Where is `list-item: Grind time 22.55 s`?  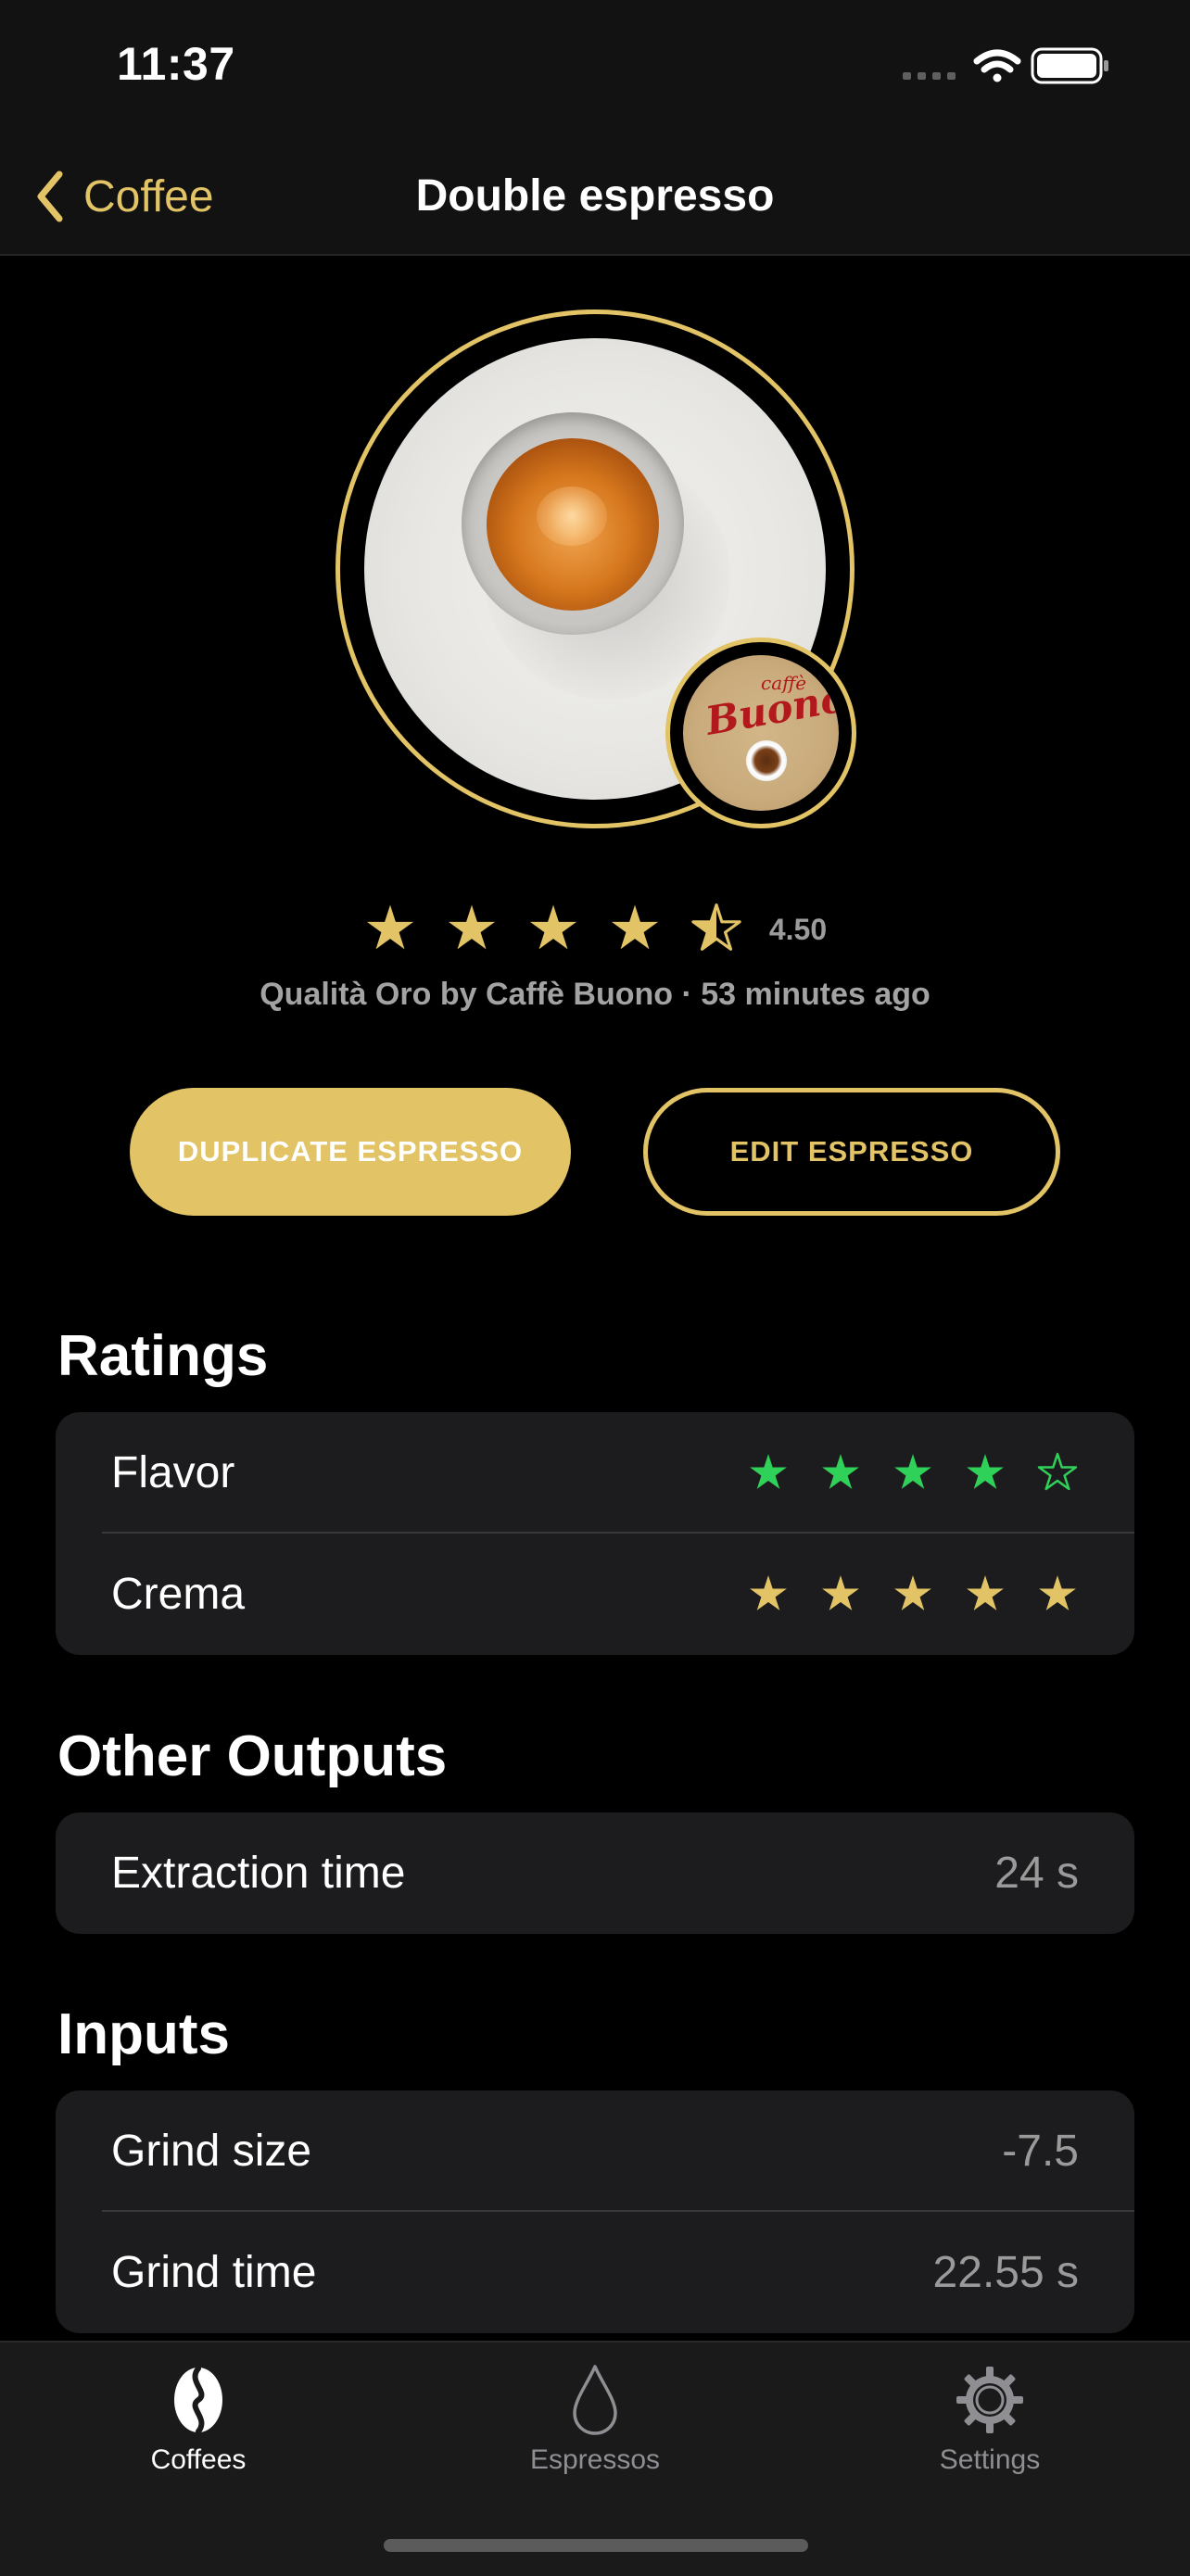 list-item: Grind time 22.55 s is located at coordinates (595, 2272).